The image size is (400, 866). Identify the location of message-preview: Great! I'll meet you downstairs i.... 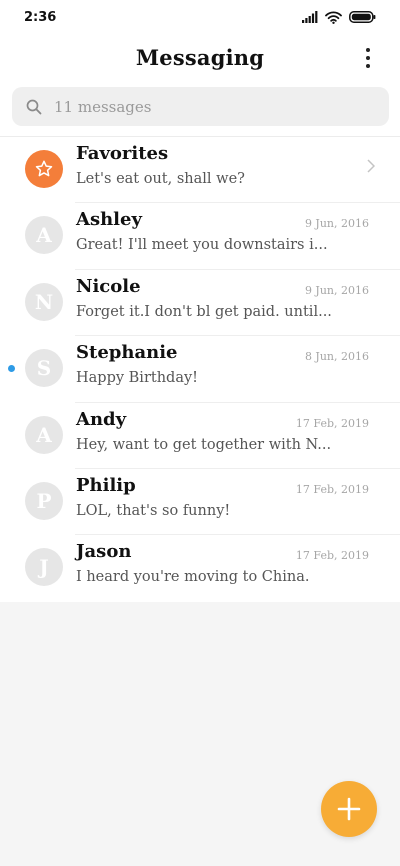
(202, 245).